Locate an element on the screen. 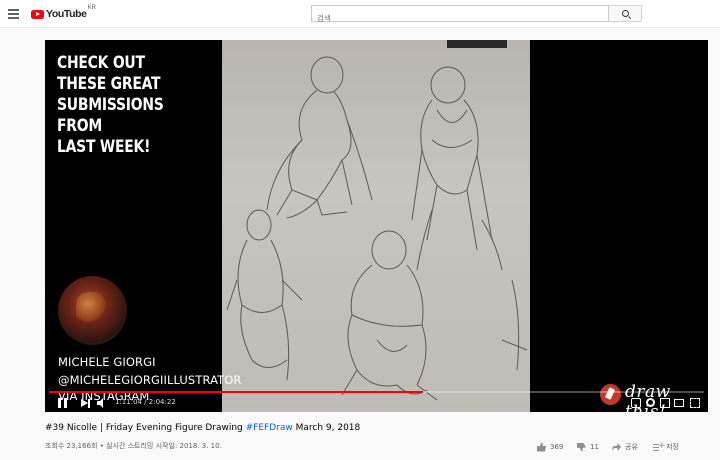 Image resolution: width=720 pixels, height=460 pixels. thumbs-down-icon is located at coordinates (581, 447).